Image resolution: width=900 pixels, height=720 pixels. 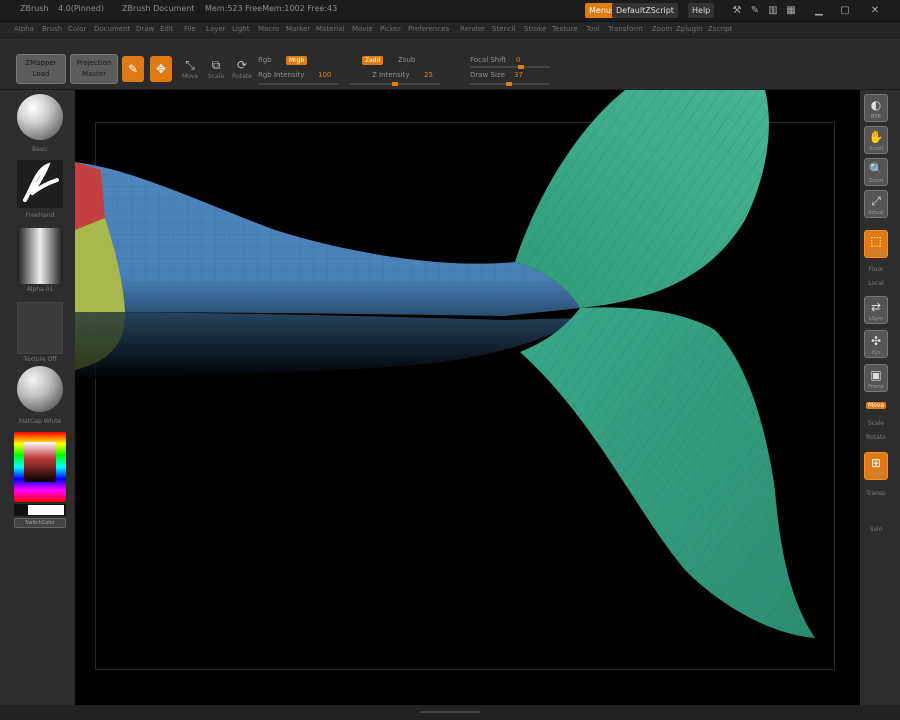 I want to click on menu-item: Zoom, so click(x=662, y=29).